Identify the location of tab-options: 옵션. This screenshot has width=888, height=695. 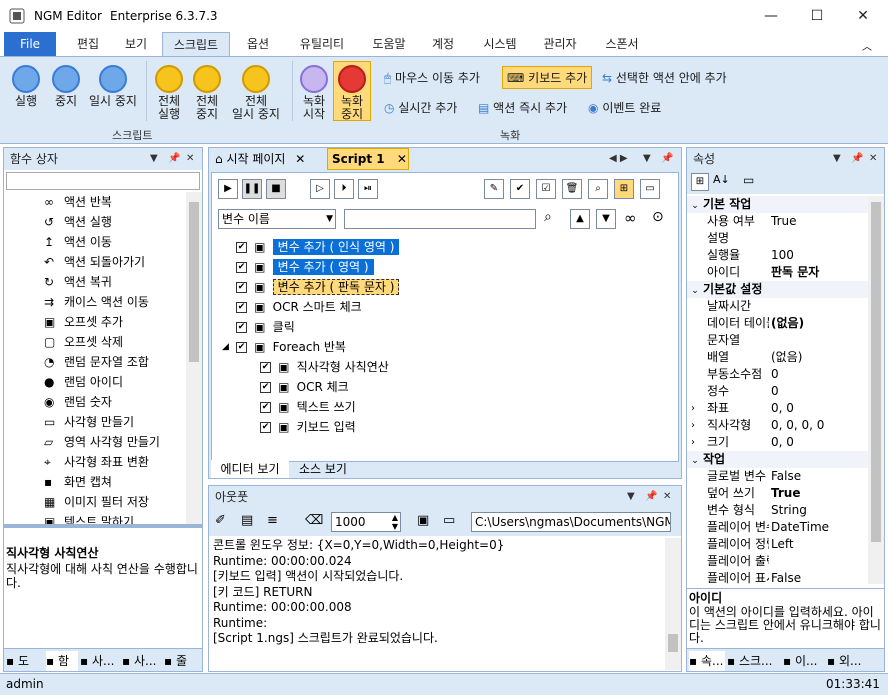
(258, 44).